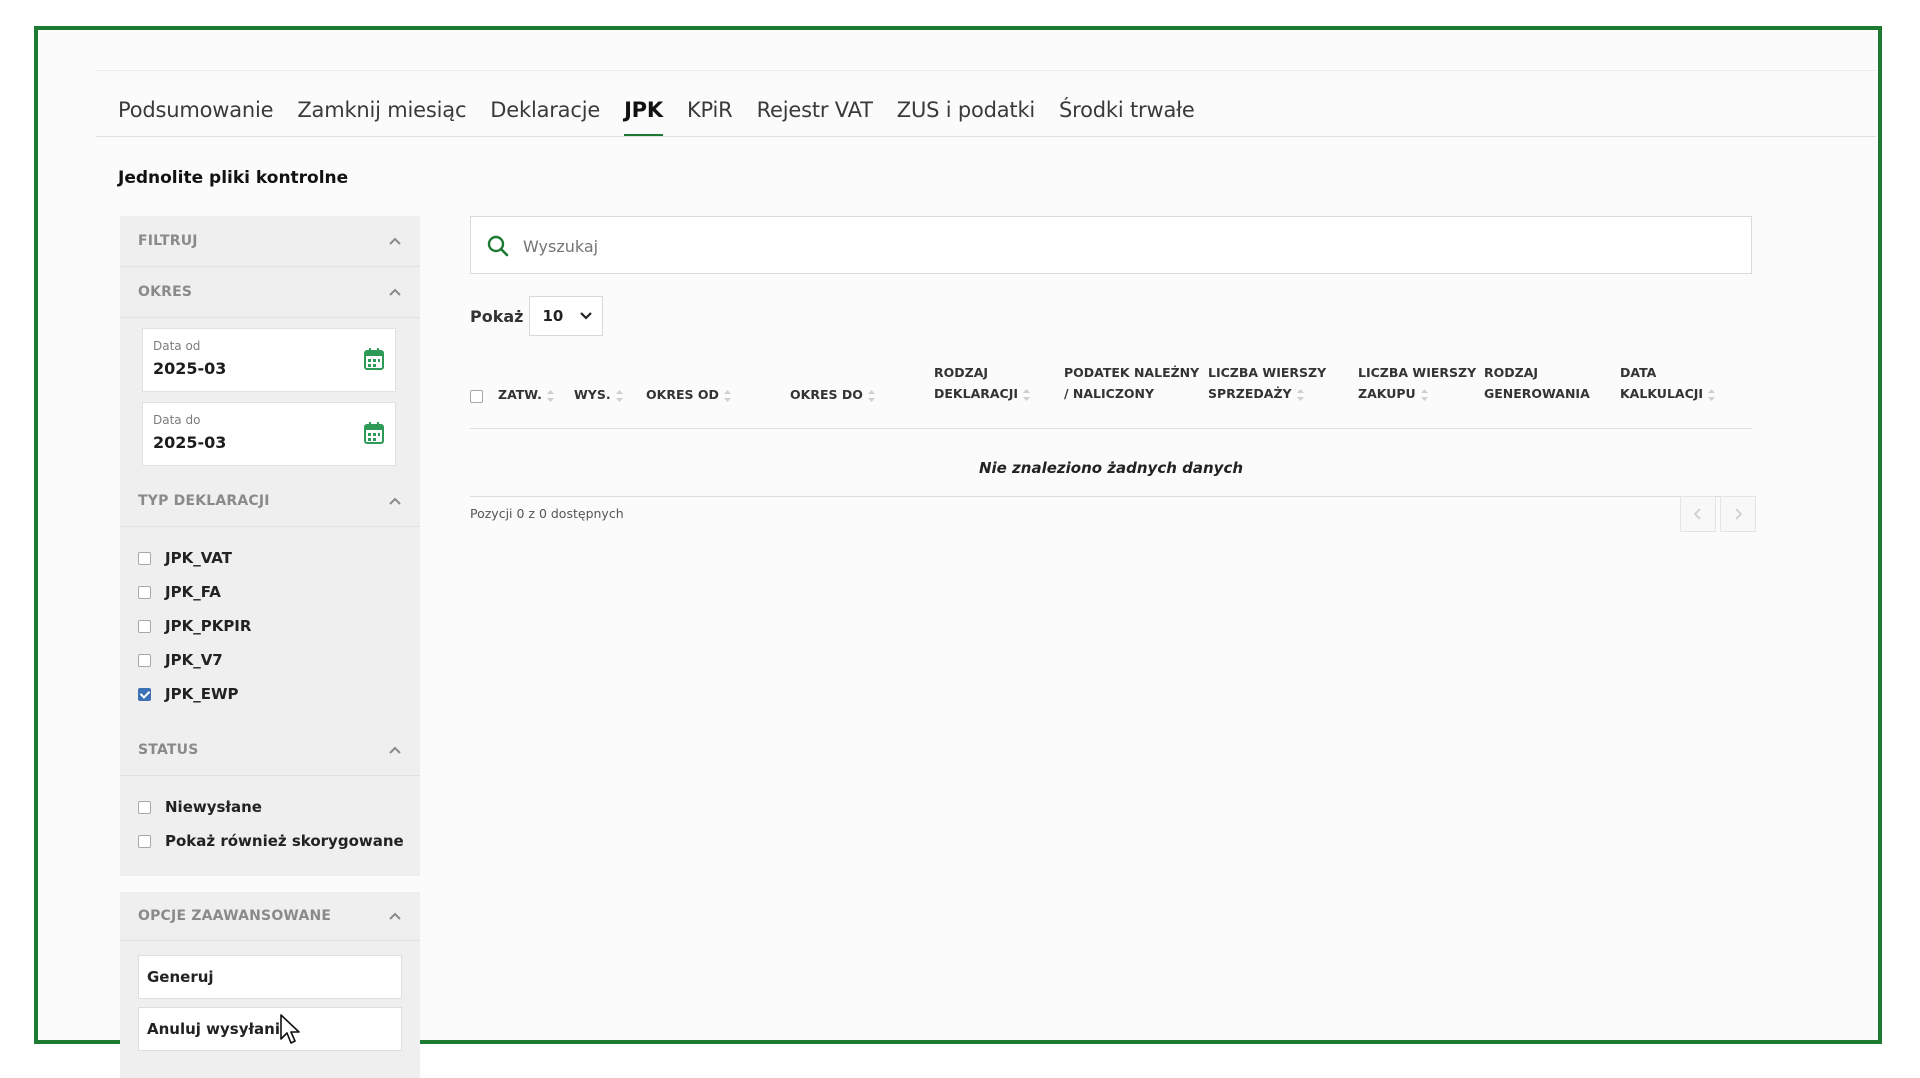  What do you see at coordinates (1073, 246) in the screenshot?
I see `search-input` at bounding box center [1073, 246].